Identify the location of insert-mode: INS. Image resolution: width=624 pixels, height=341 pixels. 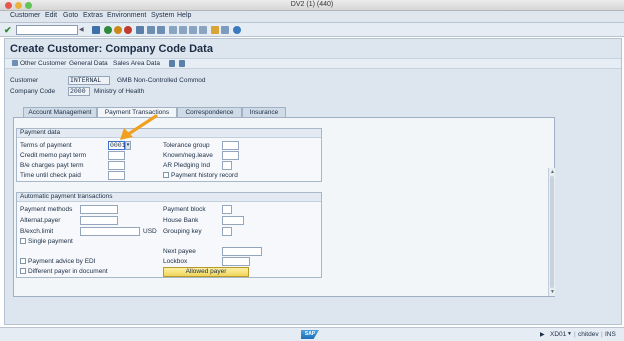
(610, 334).